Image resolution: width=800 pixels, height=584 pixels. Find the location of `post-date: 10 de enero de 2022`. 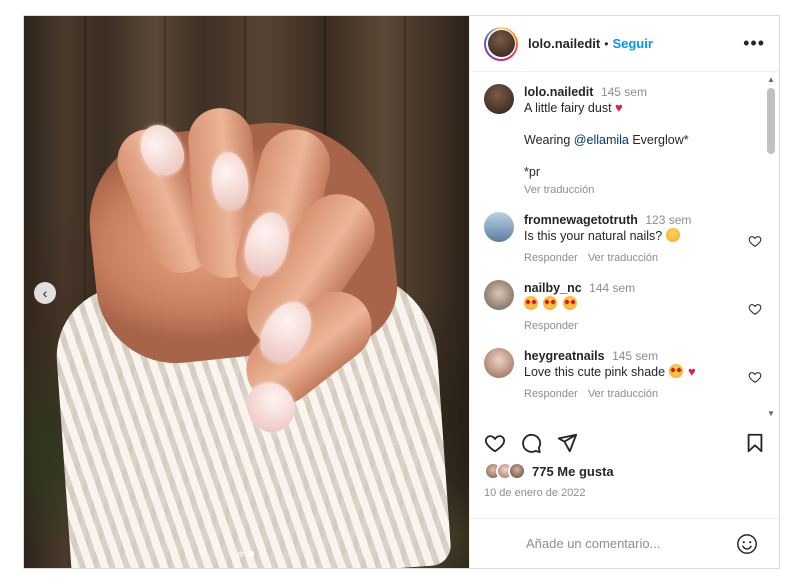

post-date: 10 de enero de 2022 is located at coordinates (535, 493).